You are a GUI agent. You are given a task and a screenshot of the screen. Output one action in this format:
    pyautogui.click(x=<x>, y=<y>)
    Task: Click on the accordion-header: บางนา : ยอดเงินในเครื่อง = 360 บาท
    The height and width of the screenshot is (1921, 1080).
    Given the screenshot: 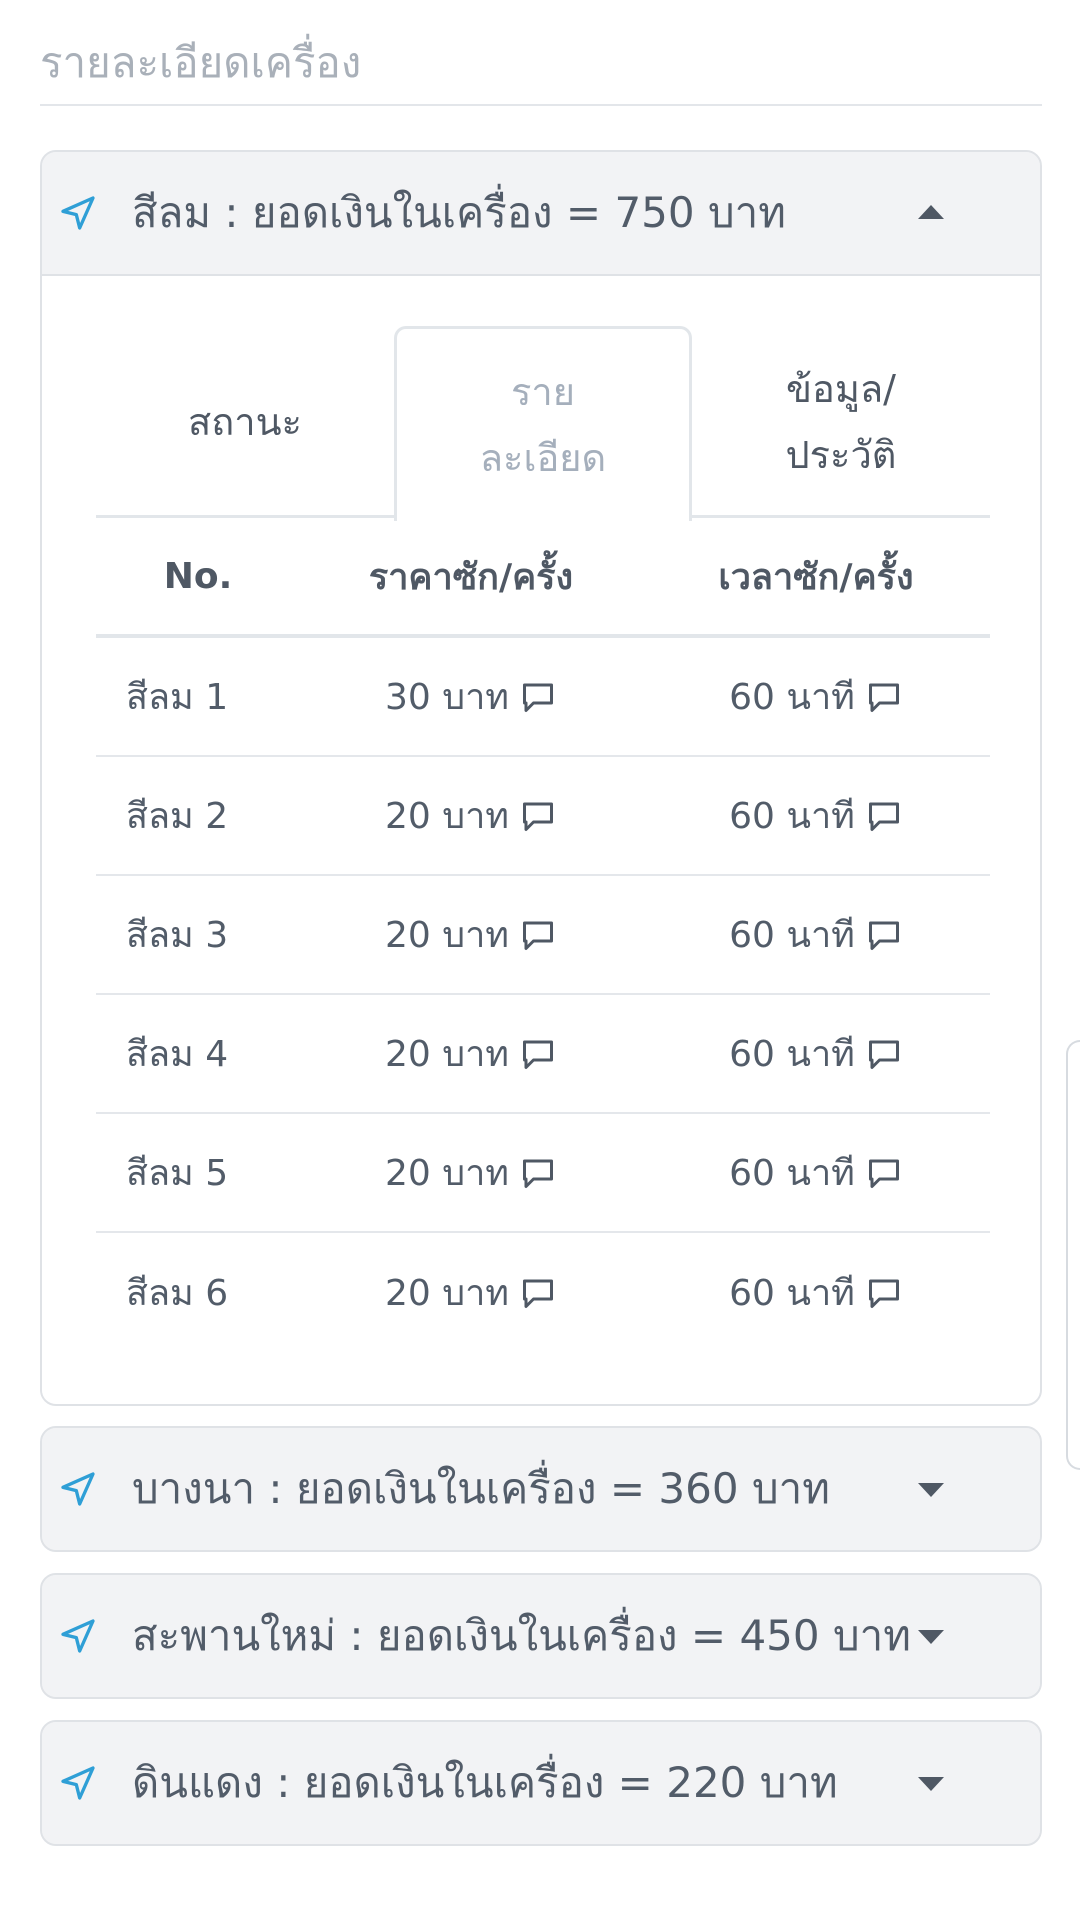 What is the action you would take?
    pyautogui.click(x=541, y=1489)
    